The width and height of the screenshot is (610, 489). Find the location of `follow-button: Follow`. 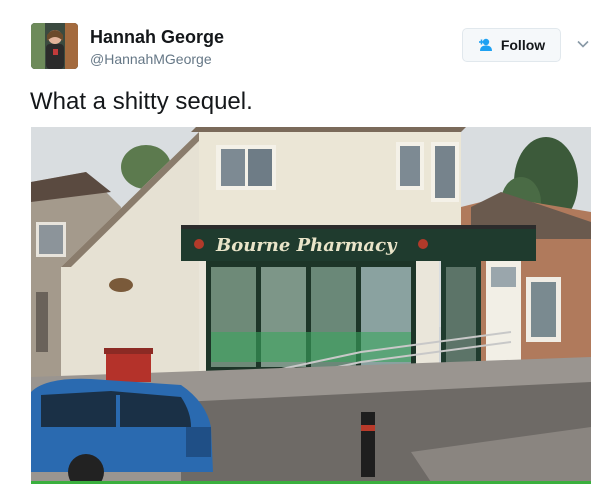

follow-button: Follow is located at coordinates (511, 45).